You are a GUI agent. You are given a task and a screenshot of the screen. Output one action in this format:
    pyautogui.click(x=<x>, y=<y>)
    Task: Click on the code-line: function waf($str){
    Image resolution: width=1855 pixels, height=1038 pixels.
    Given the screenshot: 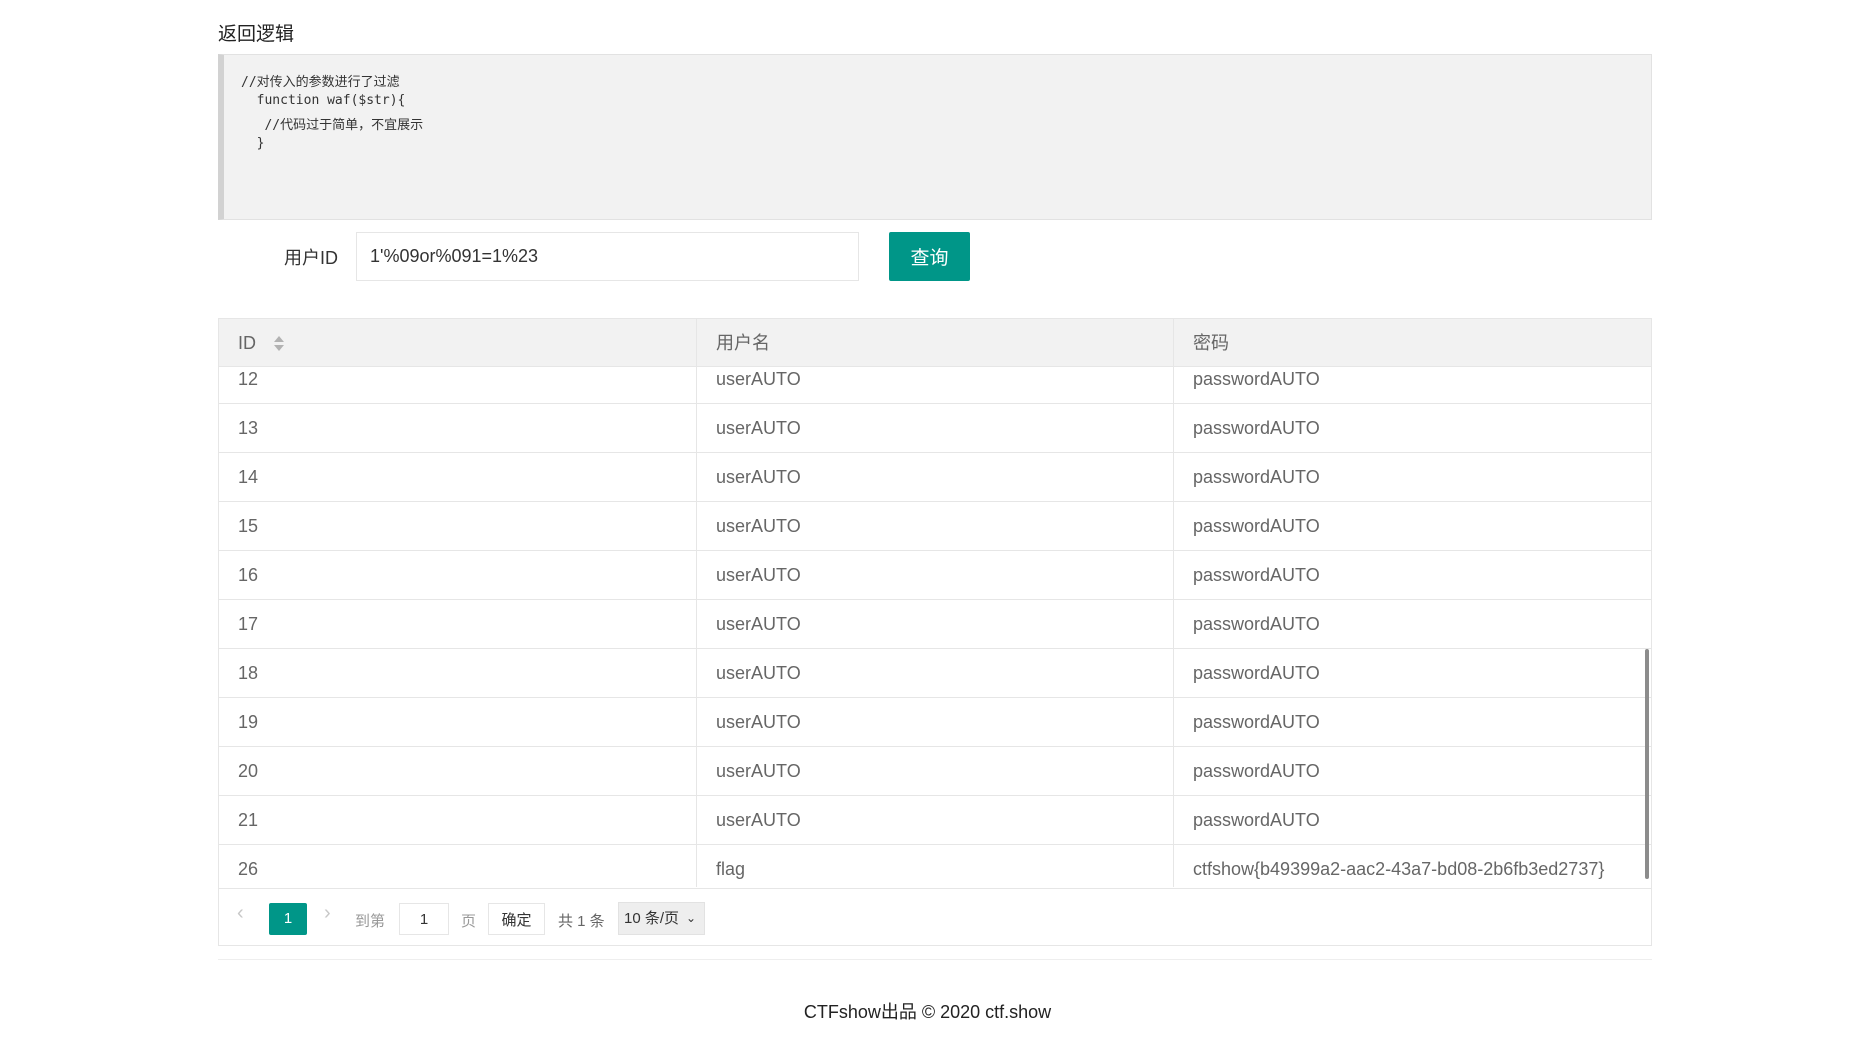 What is the action you would take?
    pyautogui.click(x=323, y=100)
    